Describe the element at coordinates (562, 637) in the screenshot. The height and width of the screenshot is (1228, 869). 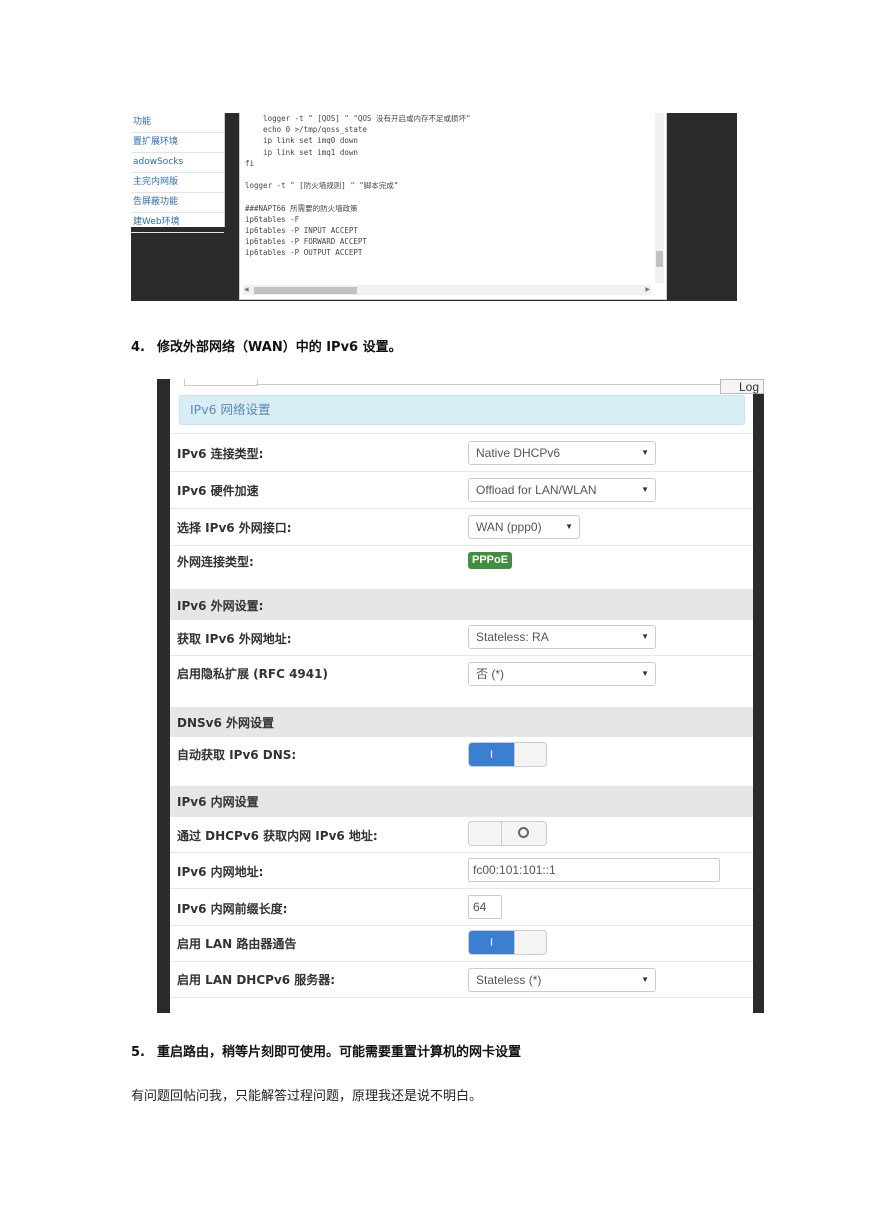
I see `wan-addr-select: Stateless: RA ▼` at that location.